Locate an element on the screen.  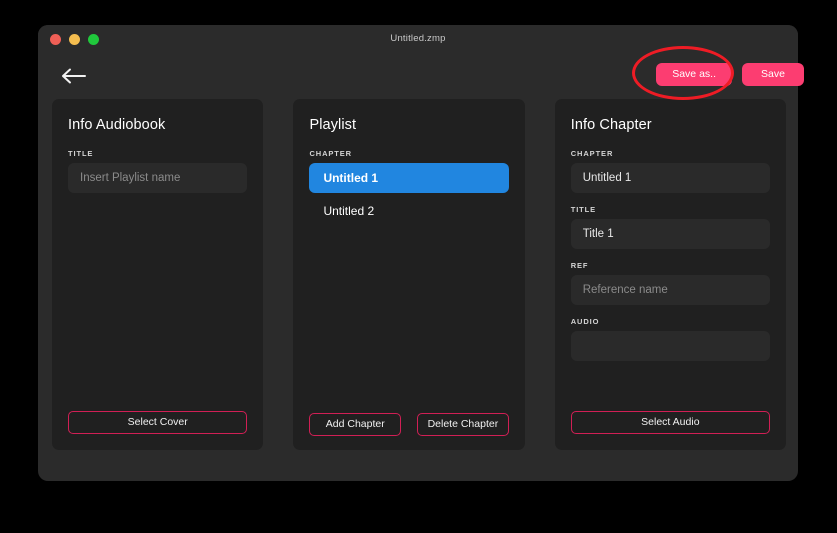
label-audiobook-title: TITLE is located at coordinates (81, 153).